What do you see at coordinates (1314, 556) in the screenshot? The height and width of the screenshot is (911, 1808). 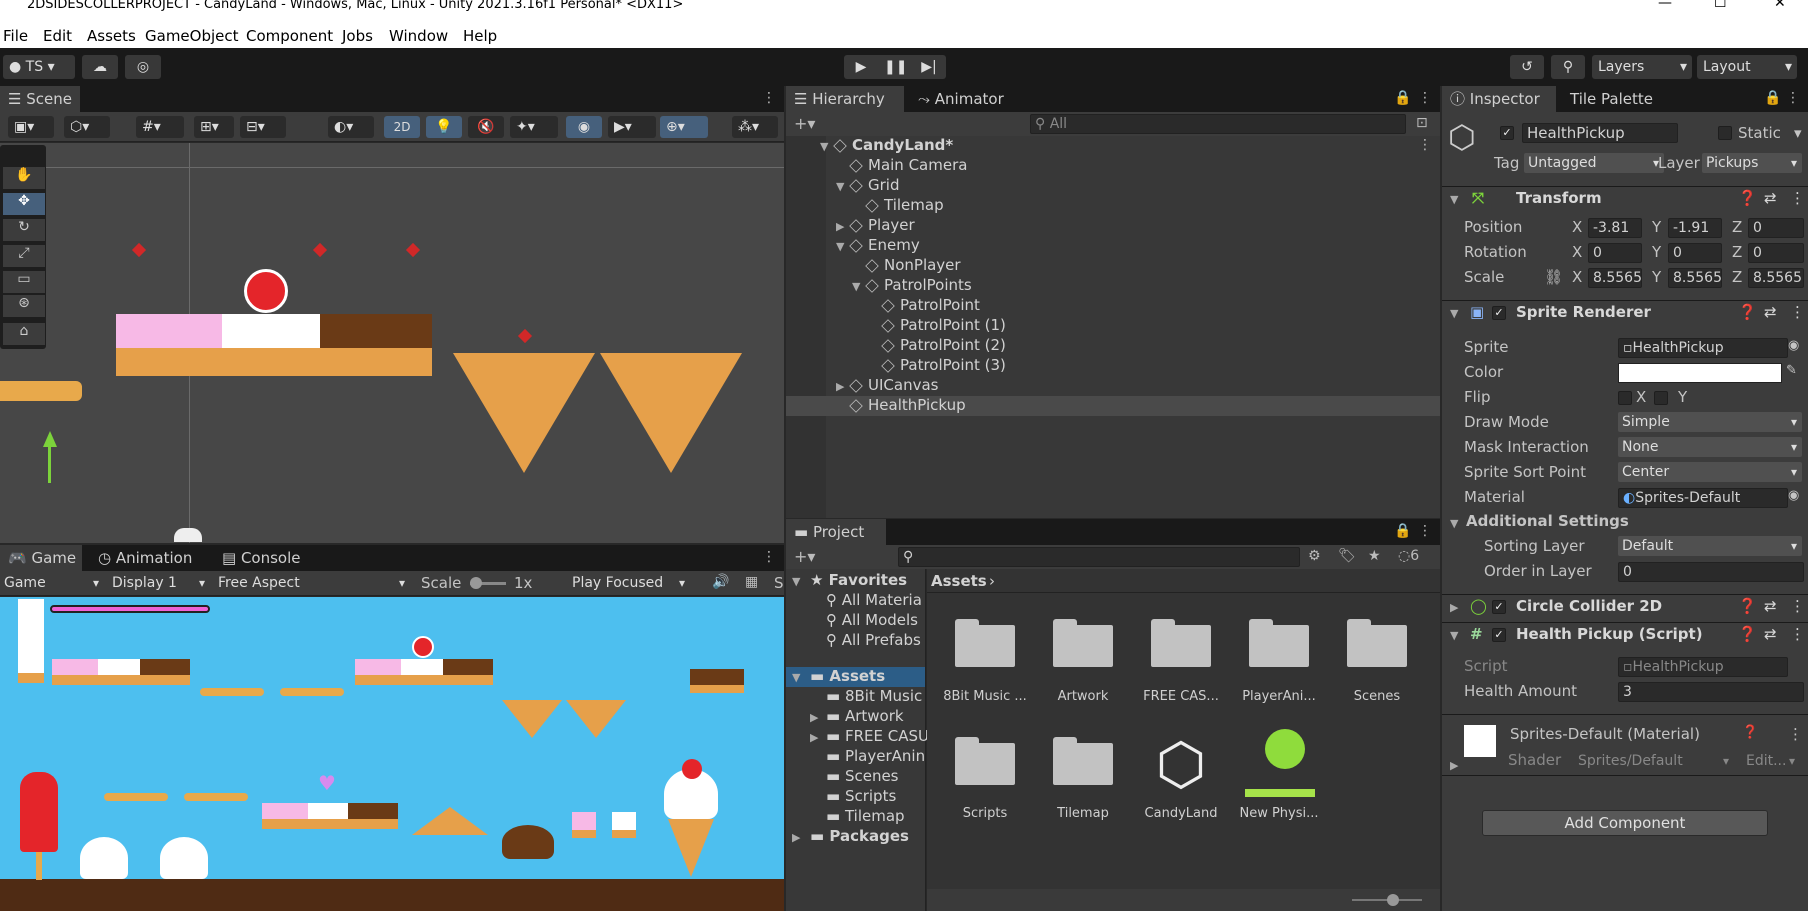 I see `filter-type-icon: ⚙` at bounding box center [1314, 556].